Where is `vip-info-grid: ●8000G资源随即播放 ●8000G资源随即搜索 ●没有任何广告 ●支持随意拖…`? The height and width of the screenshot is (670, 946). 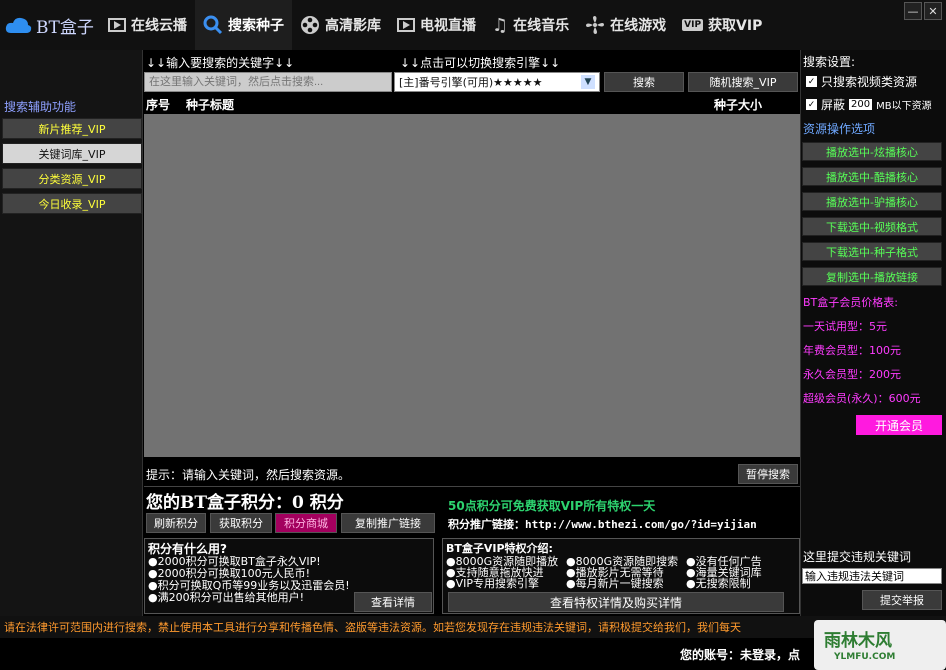
vip-info-grid: ●8000G资源随即播放 ●8000G资源随即搜索 ●没有任何广告 ●支持随意拖… is located at coordinates (604, 572).